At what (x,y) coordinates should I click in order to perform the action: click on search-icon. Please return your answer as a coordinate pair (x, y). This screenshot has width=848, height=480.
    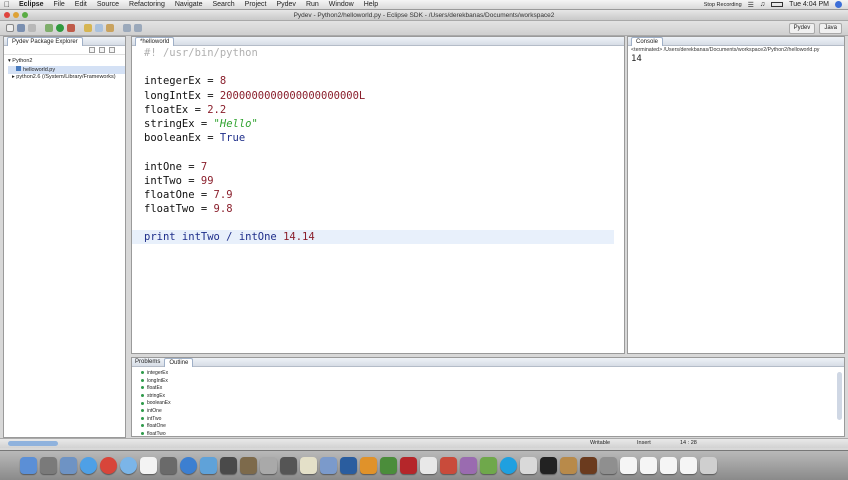
    Looking at the image, I should click on (110, 28).